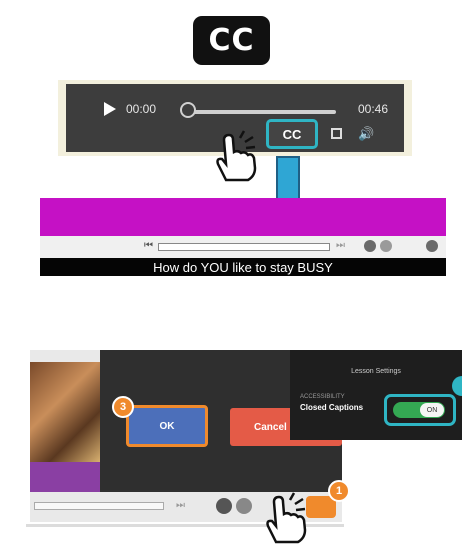 The height and width of the screenshot is (551, 462). What do you see at coordinates (141, 109) in the screenshot?
I see `current-time: 00:00` at bounding box center [141, 109].